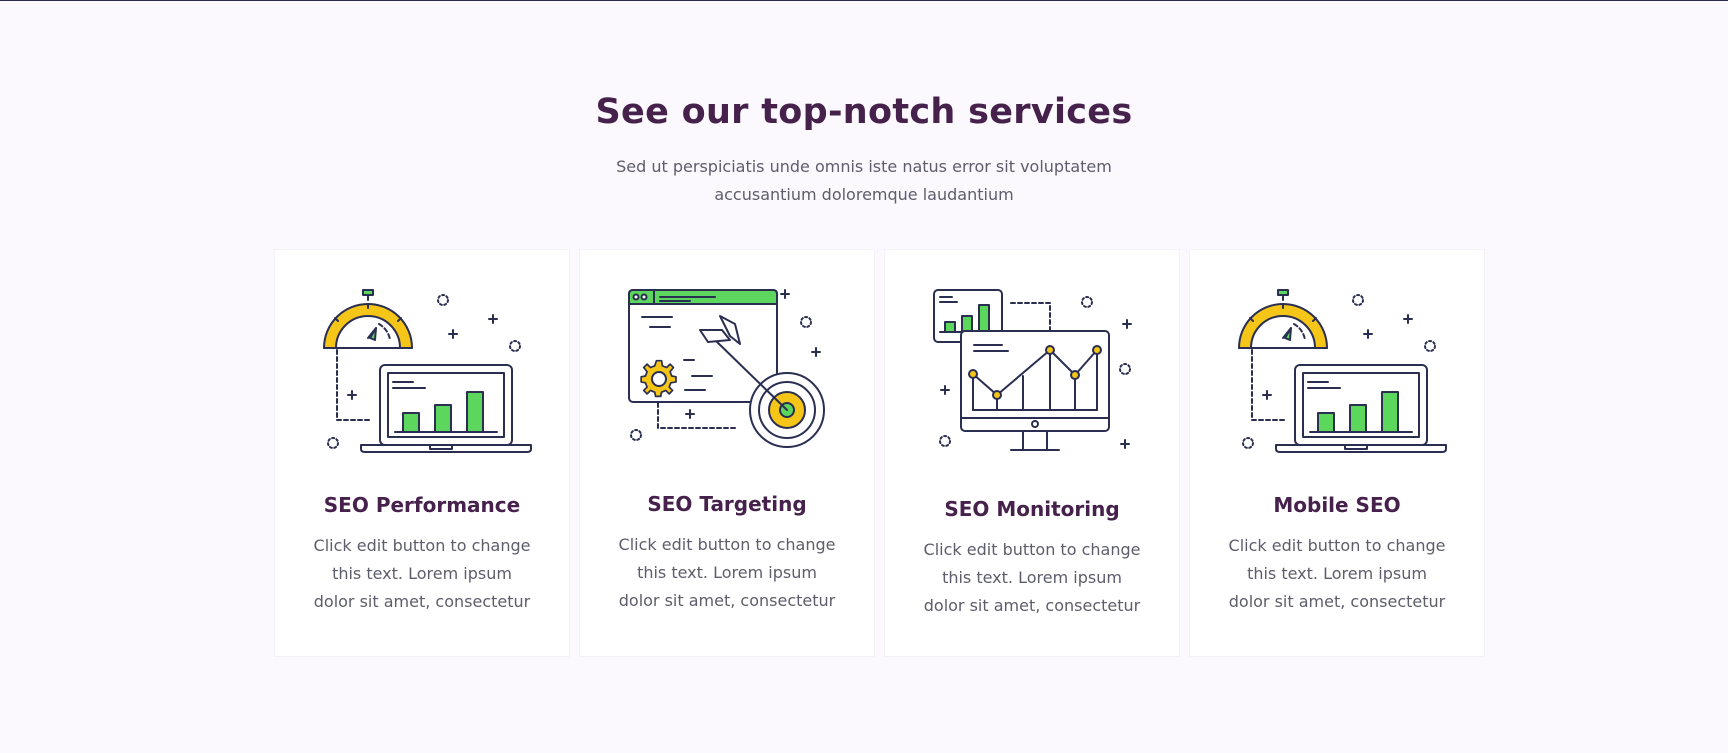 This screenshot has width=1728, height=753. I want to click on browser-target-arrow-icon, so click(727, 370).